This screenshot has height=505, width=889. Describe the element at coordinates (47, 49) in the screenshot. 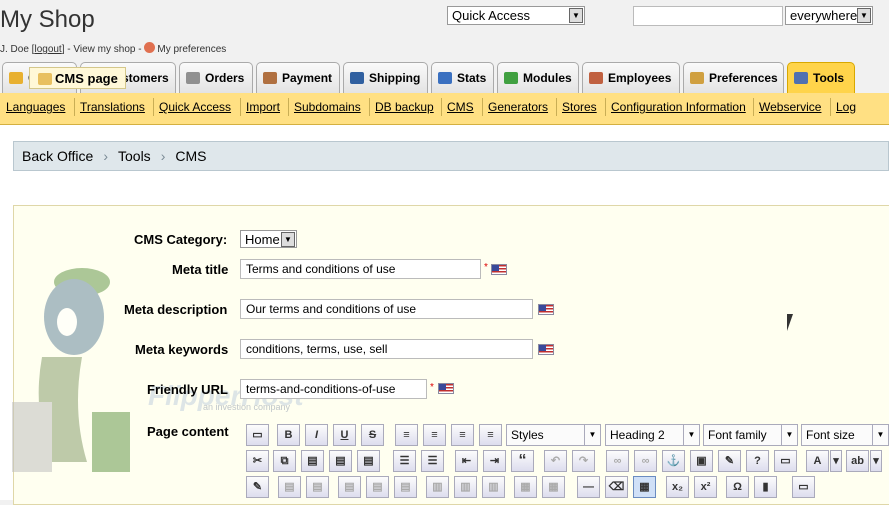

I see `logout-link: logout` at that location.